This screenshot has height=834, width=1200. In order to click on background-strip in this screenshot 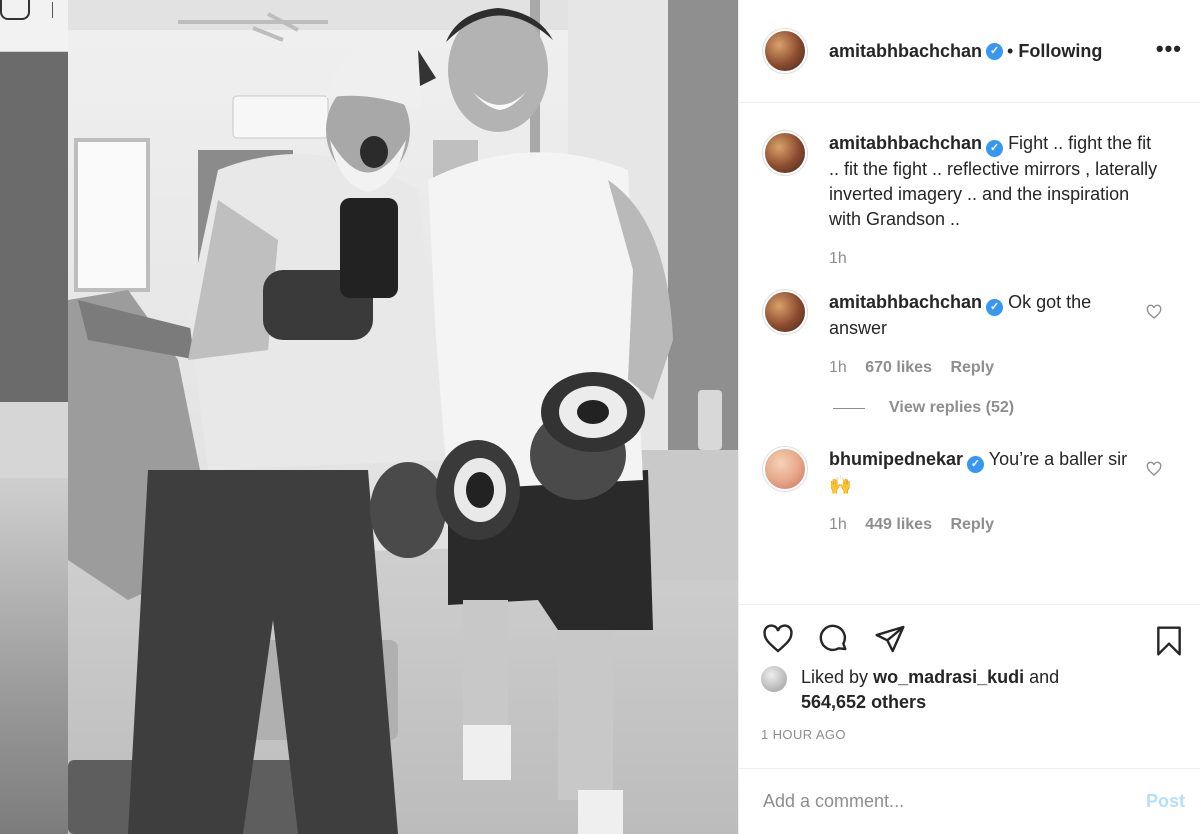, I will do `click(34, 417)`.